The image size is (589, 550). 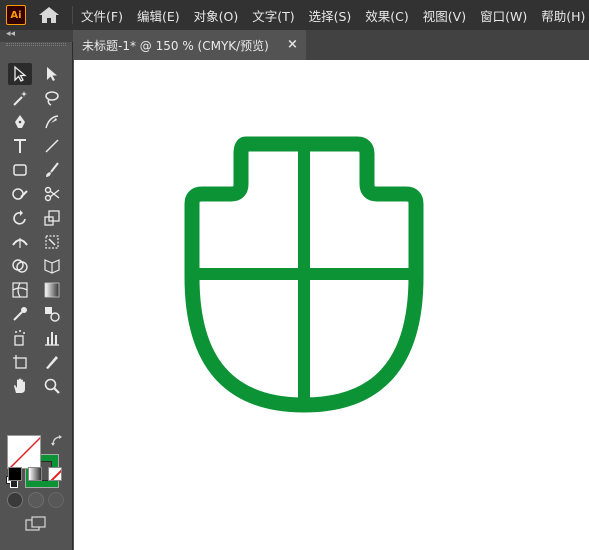 What do you see at coordinates (15, 474) in the screenshot?
I see `color-mode-icon` at bounding box center [15, 474].